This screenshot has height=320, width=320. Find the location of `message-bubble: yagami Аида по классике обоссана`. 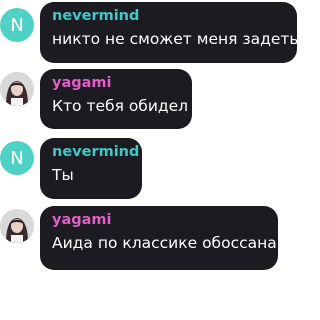

message-bubble: yagami Аида по классике обоссана is located at coordinates (159, 238).